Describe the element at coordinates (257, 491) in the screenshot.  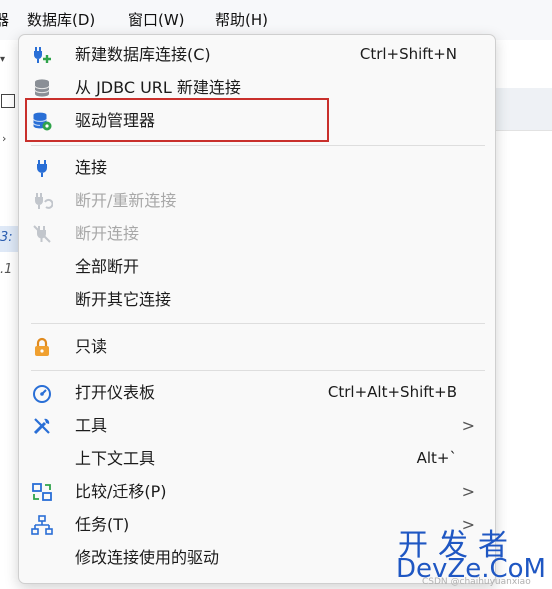
I see `menu-item-compare-migrate: 比较/迁移(P) >` at that location.